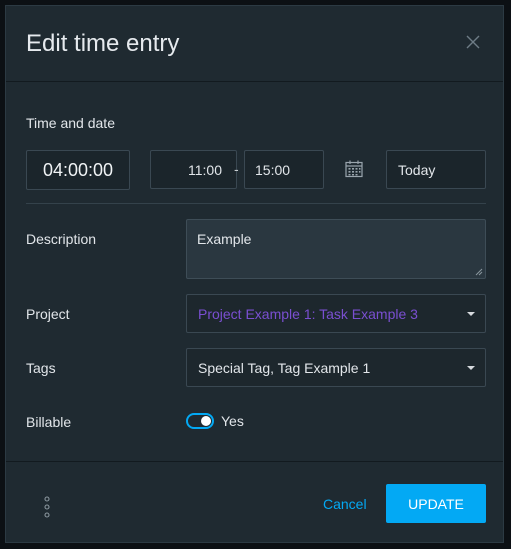 The height and width of the screenshot is (549, 511). What do you see at coordinates (284, 367) in the screenshot?
I see `tags-value: Special Tag, Tag Example 1` at bounding box center [284, 367].